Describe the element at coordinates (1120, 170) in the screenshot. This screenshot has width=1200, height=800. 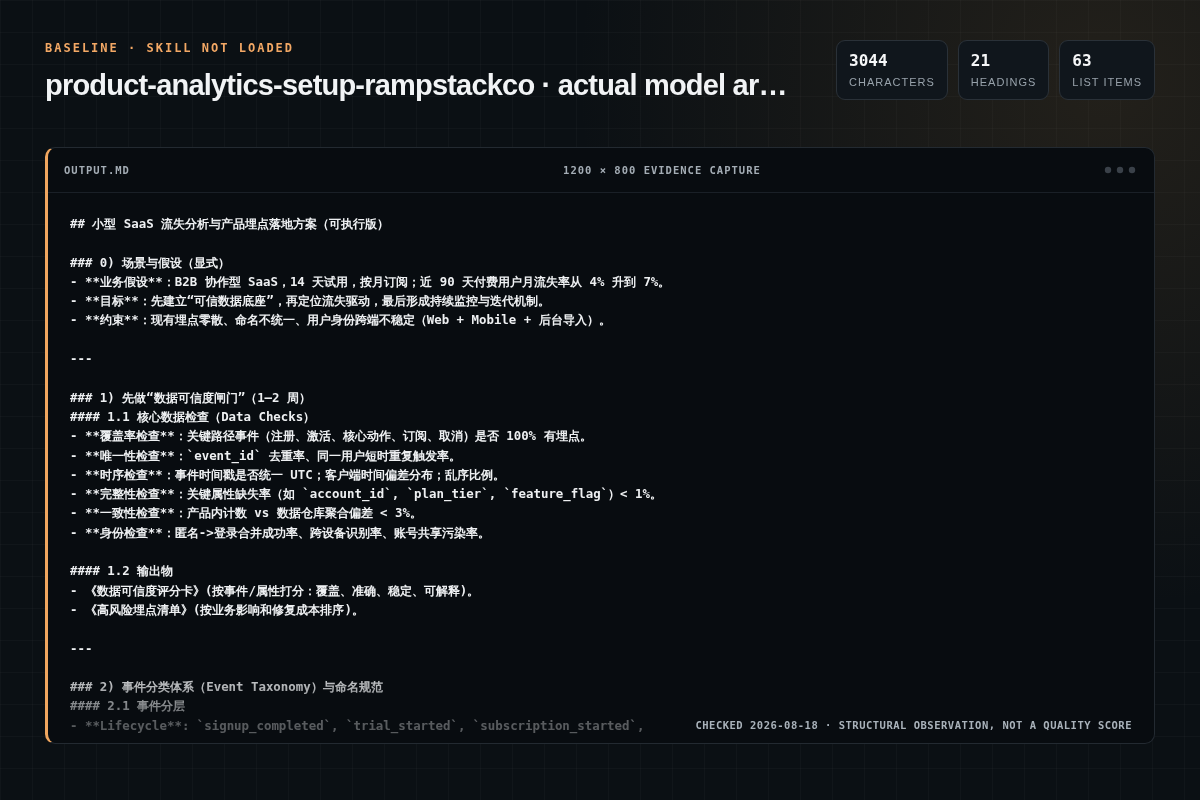
I see `dots-icon` at that location.